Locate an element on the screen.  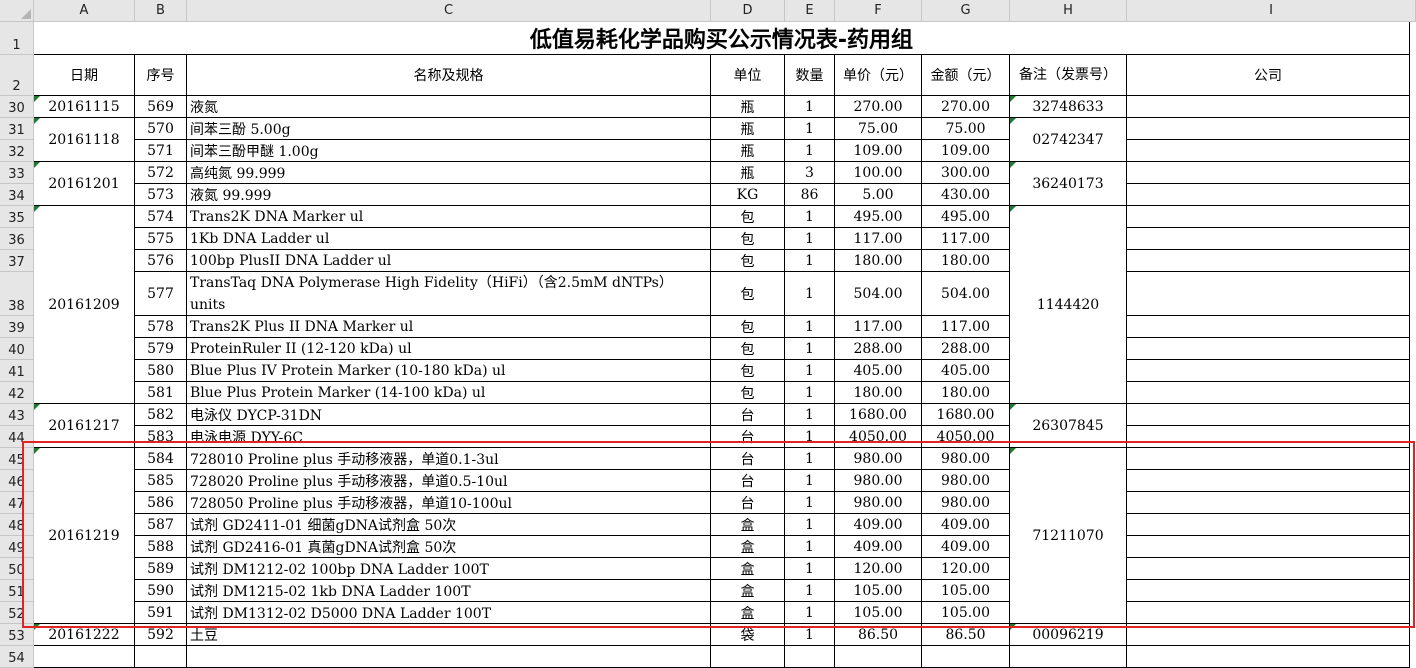
unit-price-cell: 409.00 is located at coordinates (878, 547).